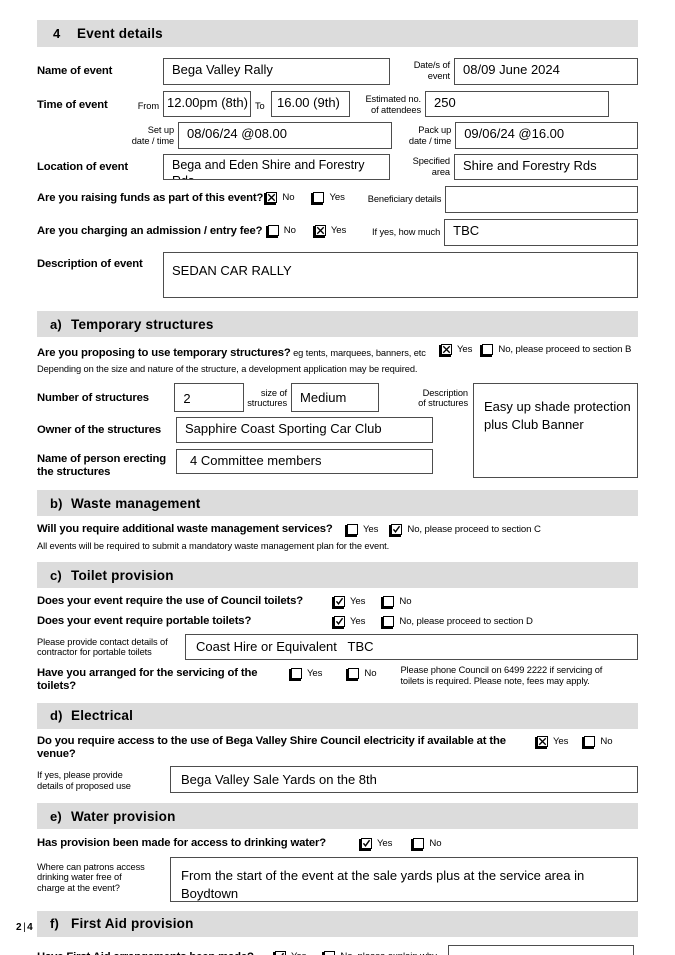  Describe the element at coordinates (540, 949) in the screenshot. I see `input-first-aid-explain` at that location.